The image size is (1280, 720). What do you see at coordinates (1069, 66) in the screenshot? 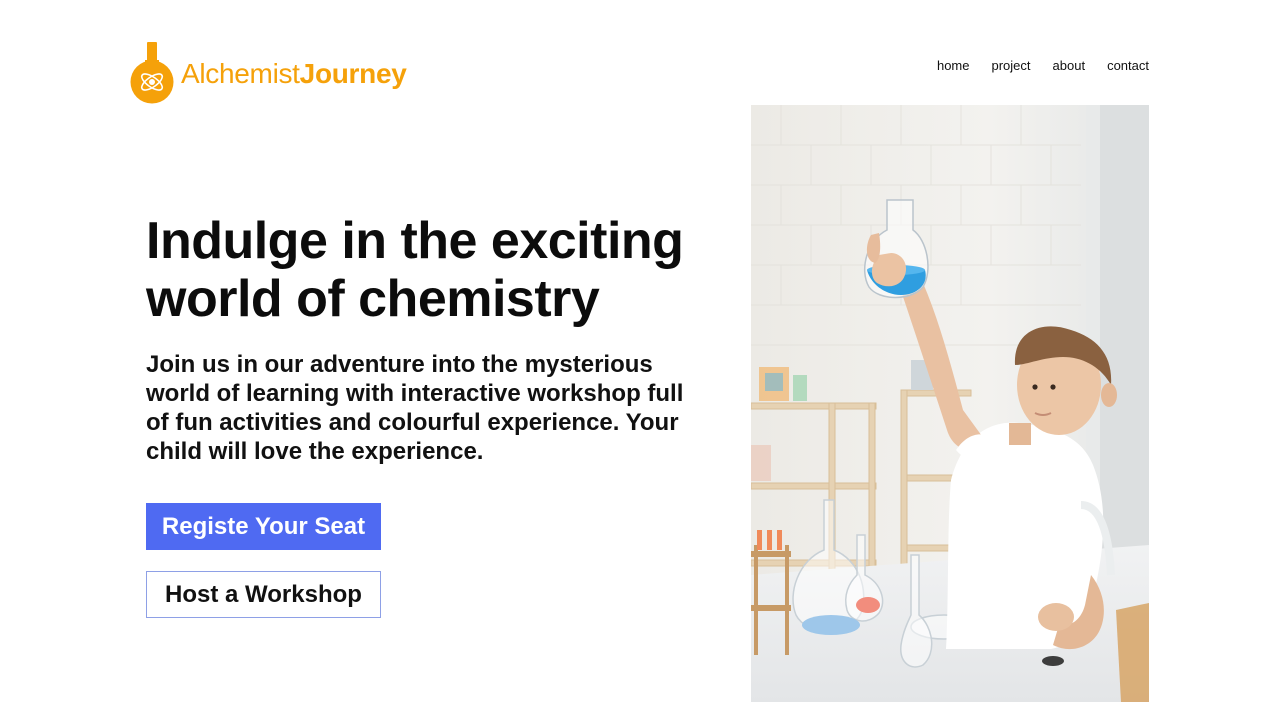
I see `nav-item-about: about` at bounding box center [1069, 66].